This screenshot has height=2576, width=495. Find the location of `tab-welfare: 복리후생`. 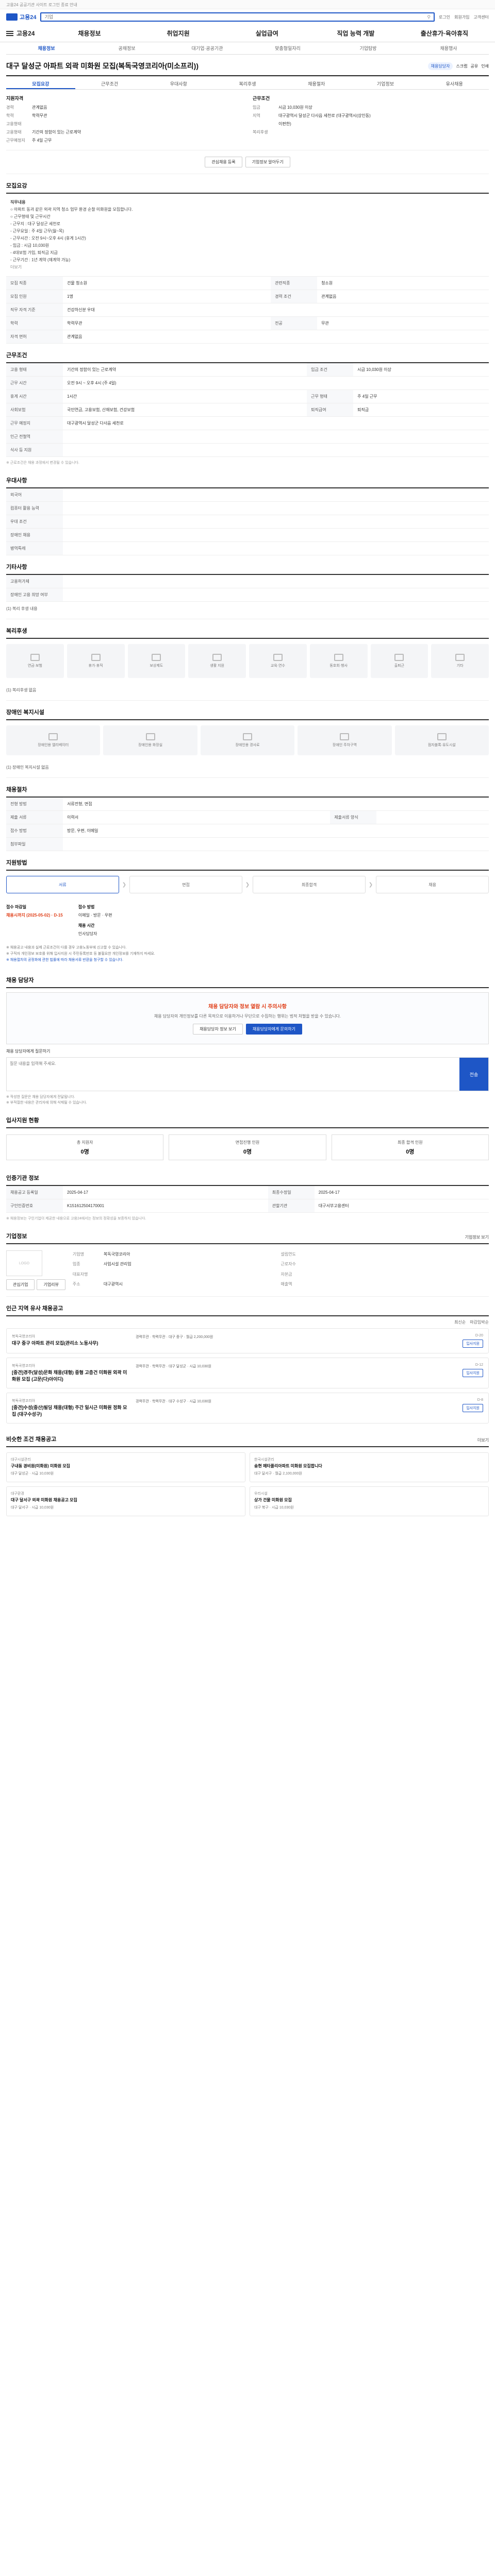

tab-welfare: 복리후생 is located at coordinates (247, 82).